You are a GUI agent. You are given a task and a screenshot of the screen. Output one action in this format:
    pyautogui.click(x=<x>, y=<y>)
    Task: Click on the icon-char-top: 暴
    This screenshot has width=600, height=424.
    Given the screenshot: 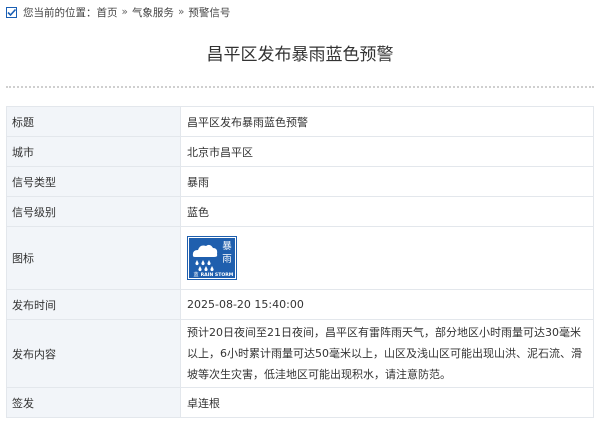 What is the action you would take?
    pyautogui.click(x=227, y=246)
    